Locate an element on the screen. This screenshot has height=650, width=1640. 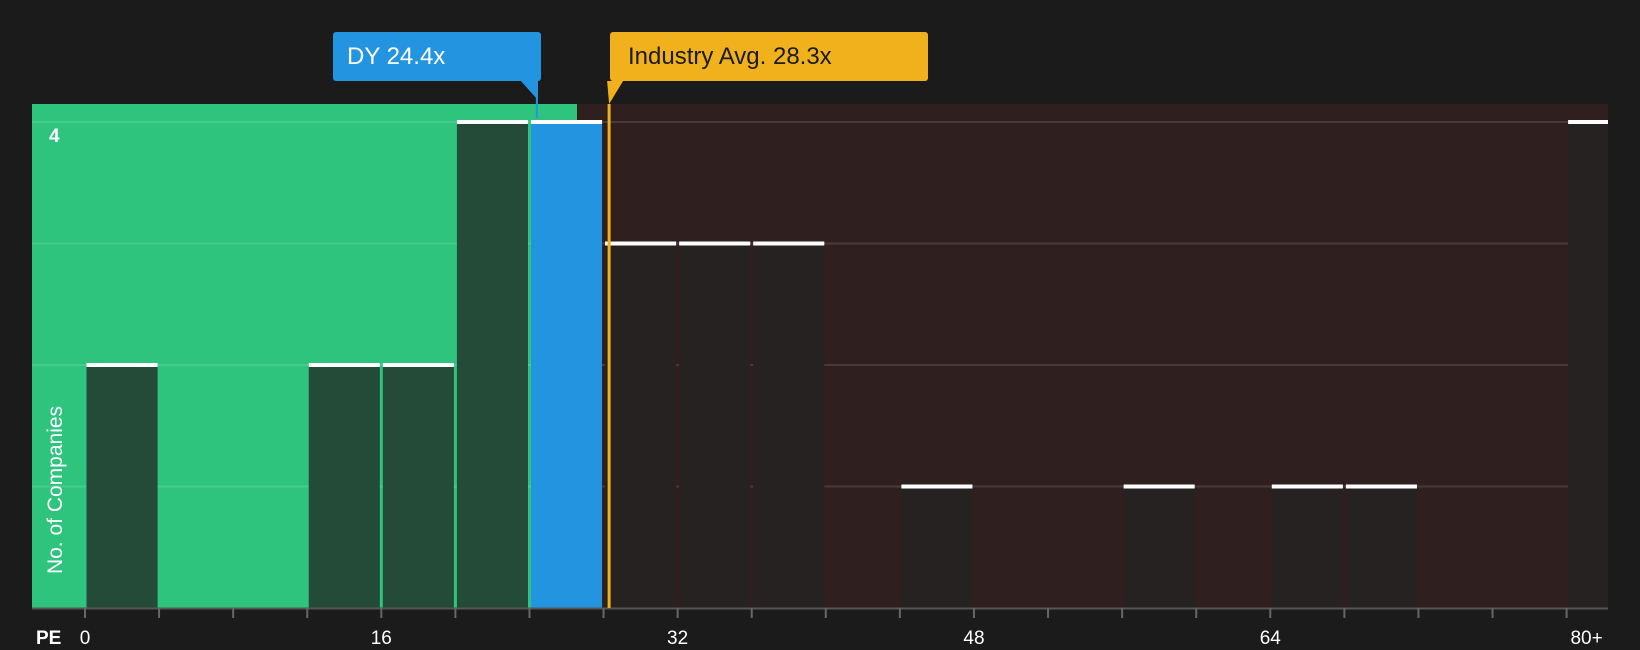
company-callout-pointer is located at coordinates (529, 90).